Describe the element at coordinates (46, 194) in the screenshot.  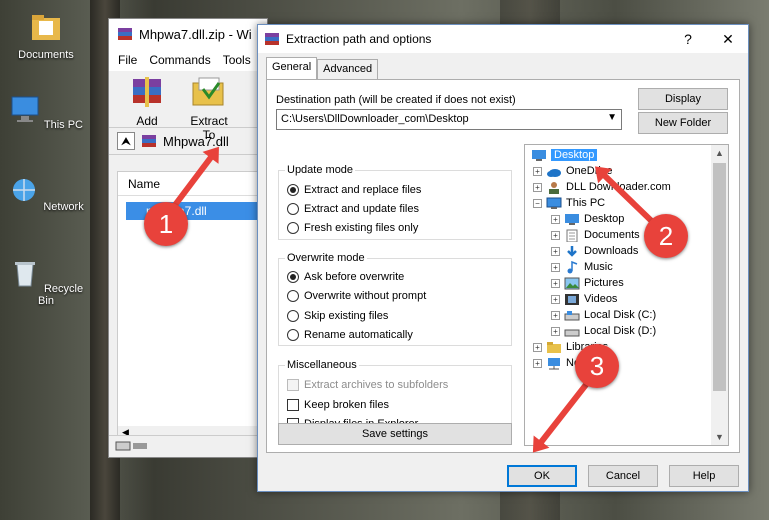
I see `desktop-icon-network: Network` at that location.